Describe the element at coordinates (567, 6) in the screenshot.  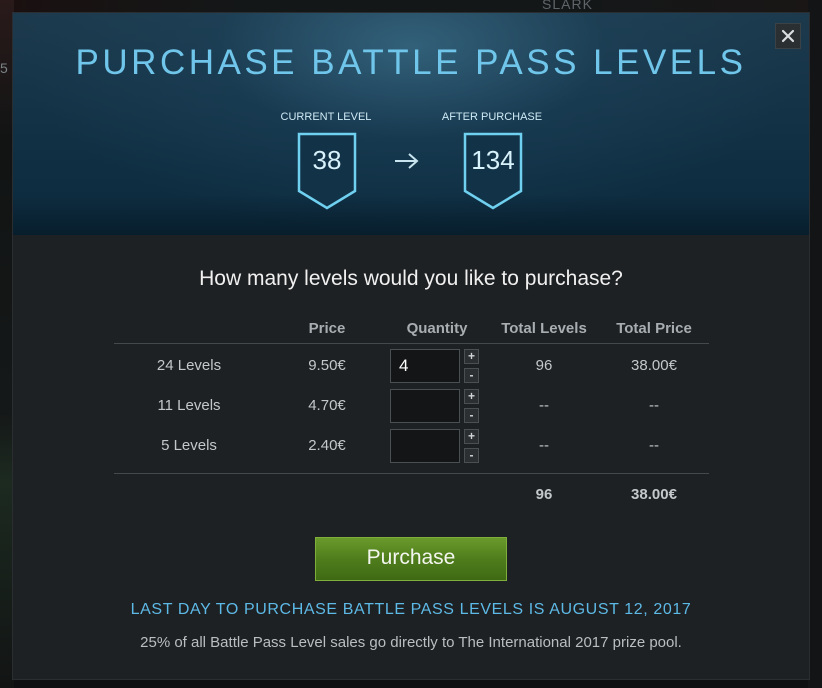
I see `background-hero-name: SLARK` at that location.